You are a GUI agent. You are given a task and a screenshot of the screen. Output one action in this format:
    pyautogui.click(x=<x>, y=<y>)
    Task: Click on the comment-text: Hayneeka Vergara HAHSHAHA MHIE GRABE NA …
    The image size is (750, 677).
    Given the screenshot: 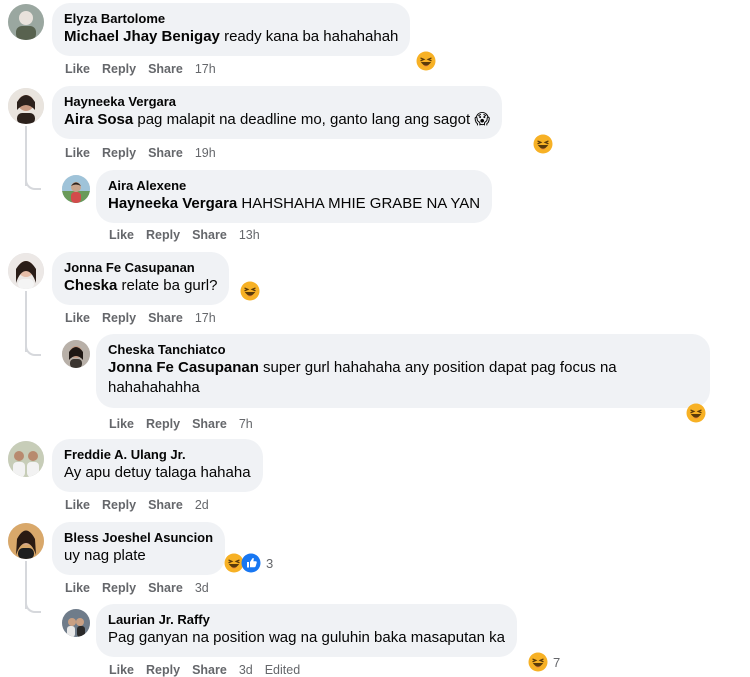 What is the action you would take?
    pyautogui.click(x=294, y=203)
    